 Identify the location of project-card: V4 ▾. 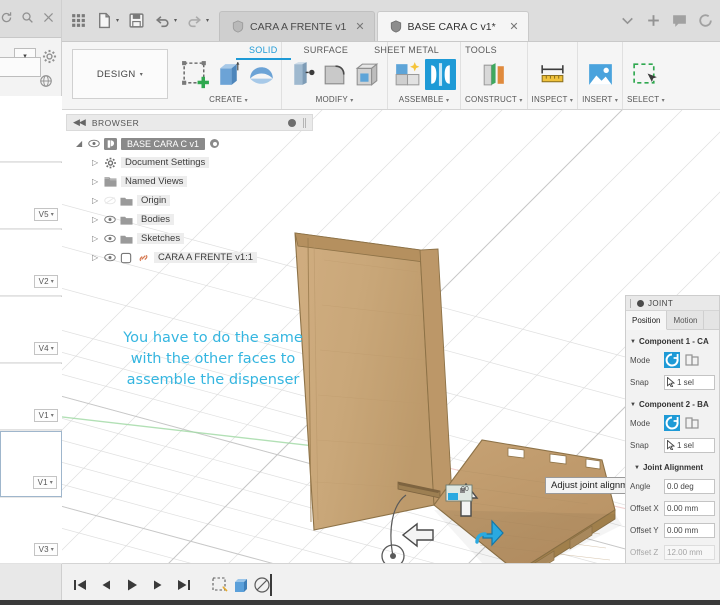
(31, 330).